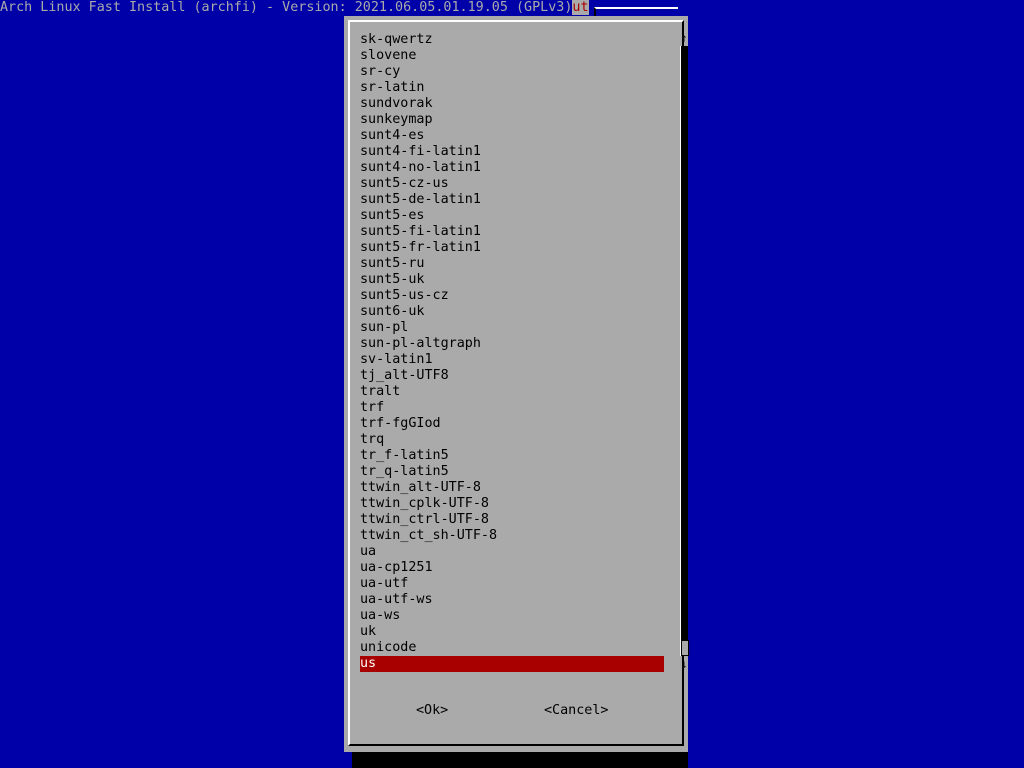 The image size is (1024, 768). I want to click on keymap-item: sunt6-uk, so click(512, 312).